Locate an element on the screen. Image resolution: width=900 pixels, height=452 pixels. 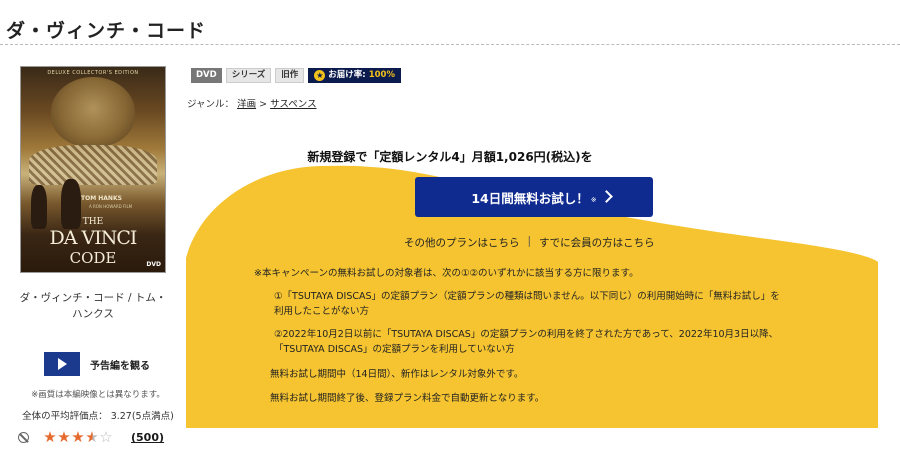
jacket-title-line2: DA VINCI is located at coordinates (93, 238).